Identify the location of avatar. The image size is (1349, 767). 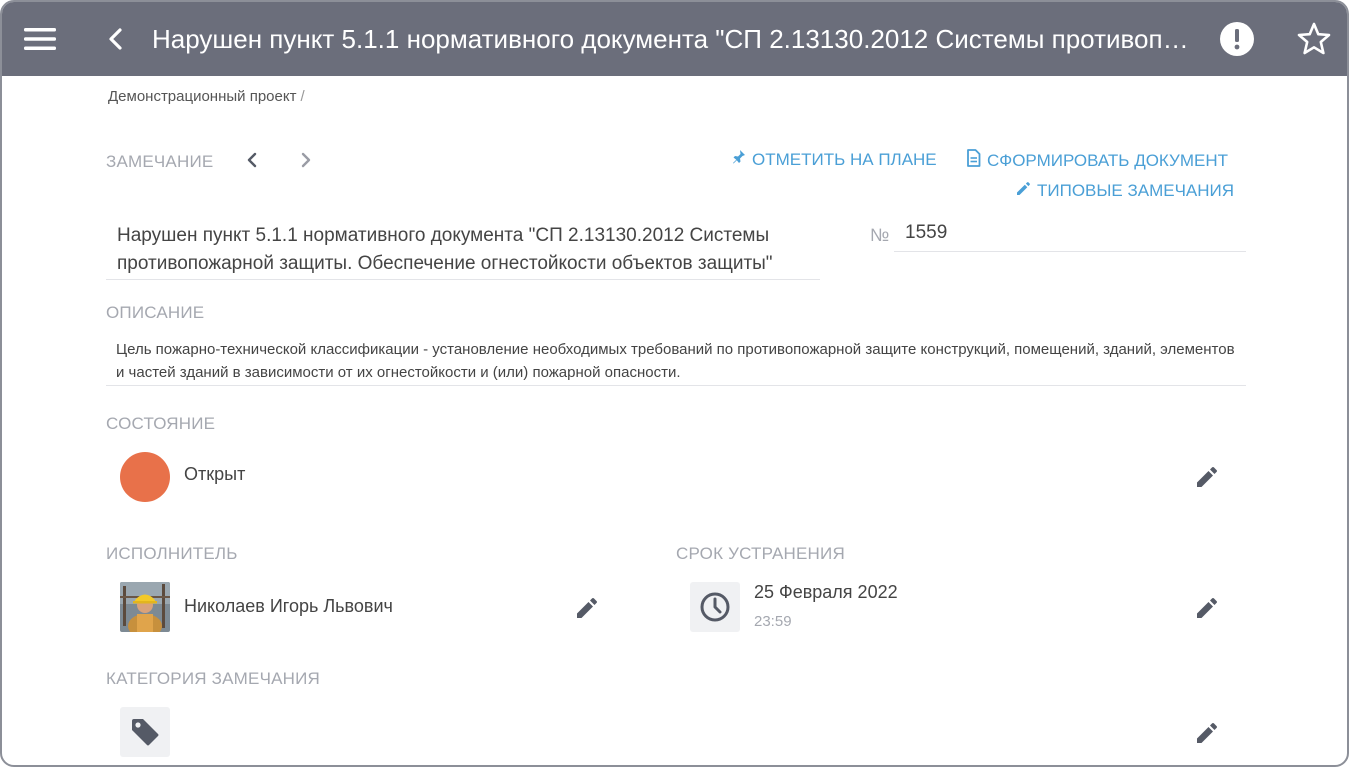
(145, 607).